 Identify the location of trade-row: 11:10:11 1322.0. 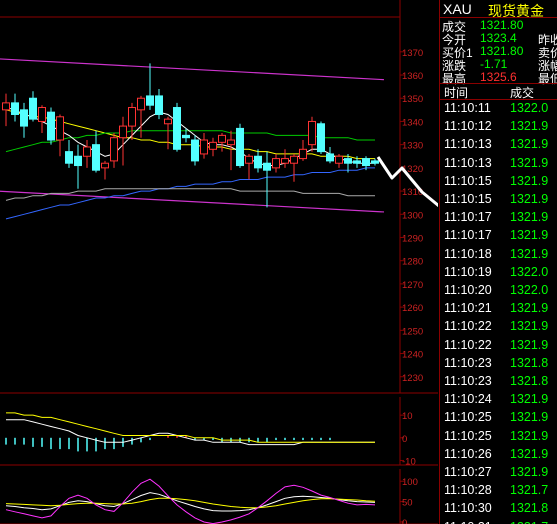
(498, 109).